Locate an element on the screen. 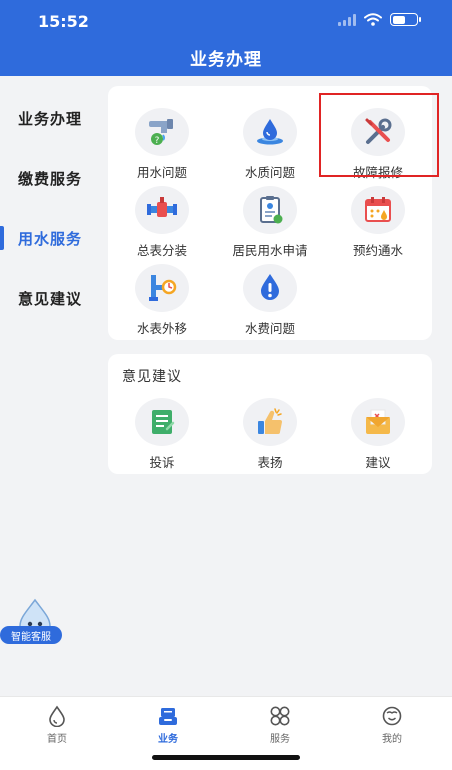  profile-face-icon is located at coordinates (392, 716).